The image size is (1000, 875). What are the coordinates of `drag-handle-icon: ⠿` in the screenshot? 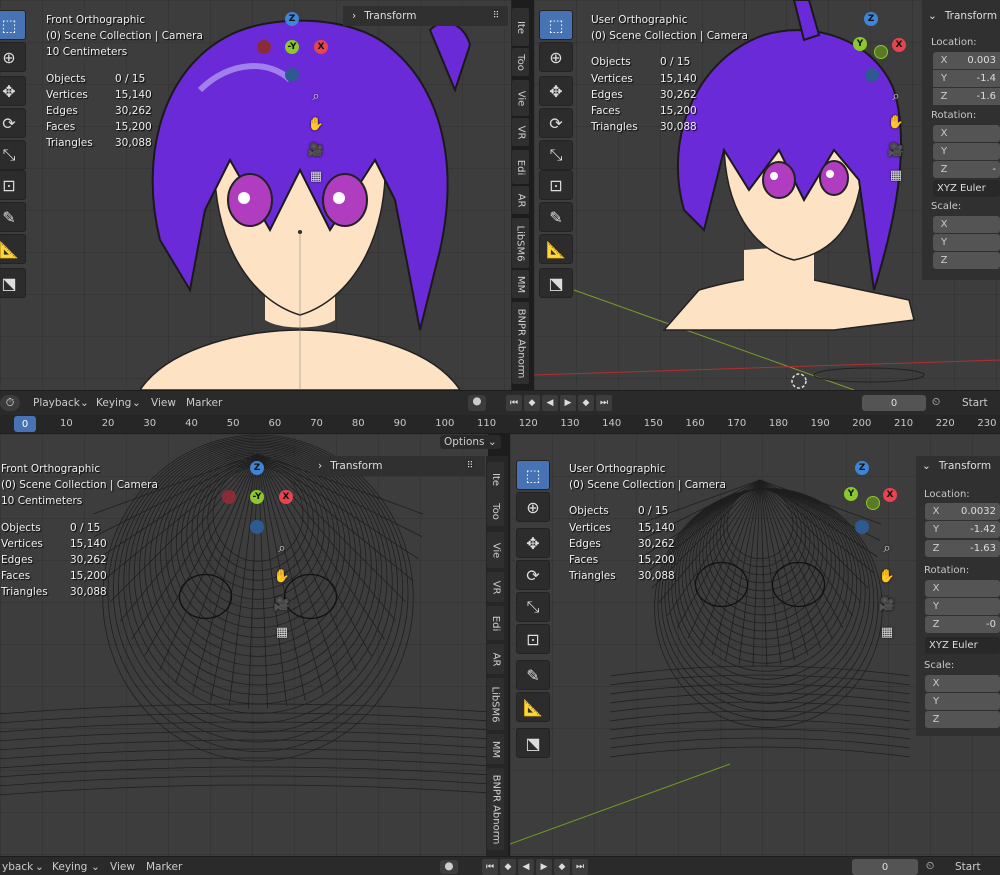 It's located at (470, 466).